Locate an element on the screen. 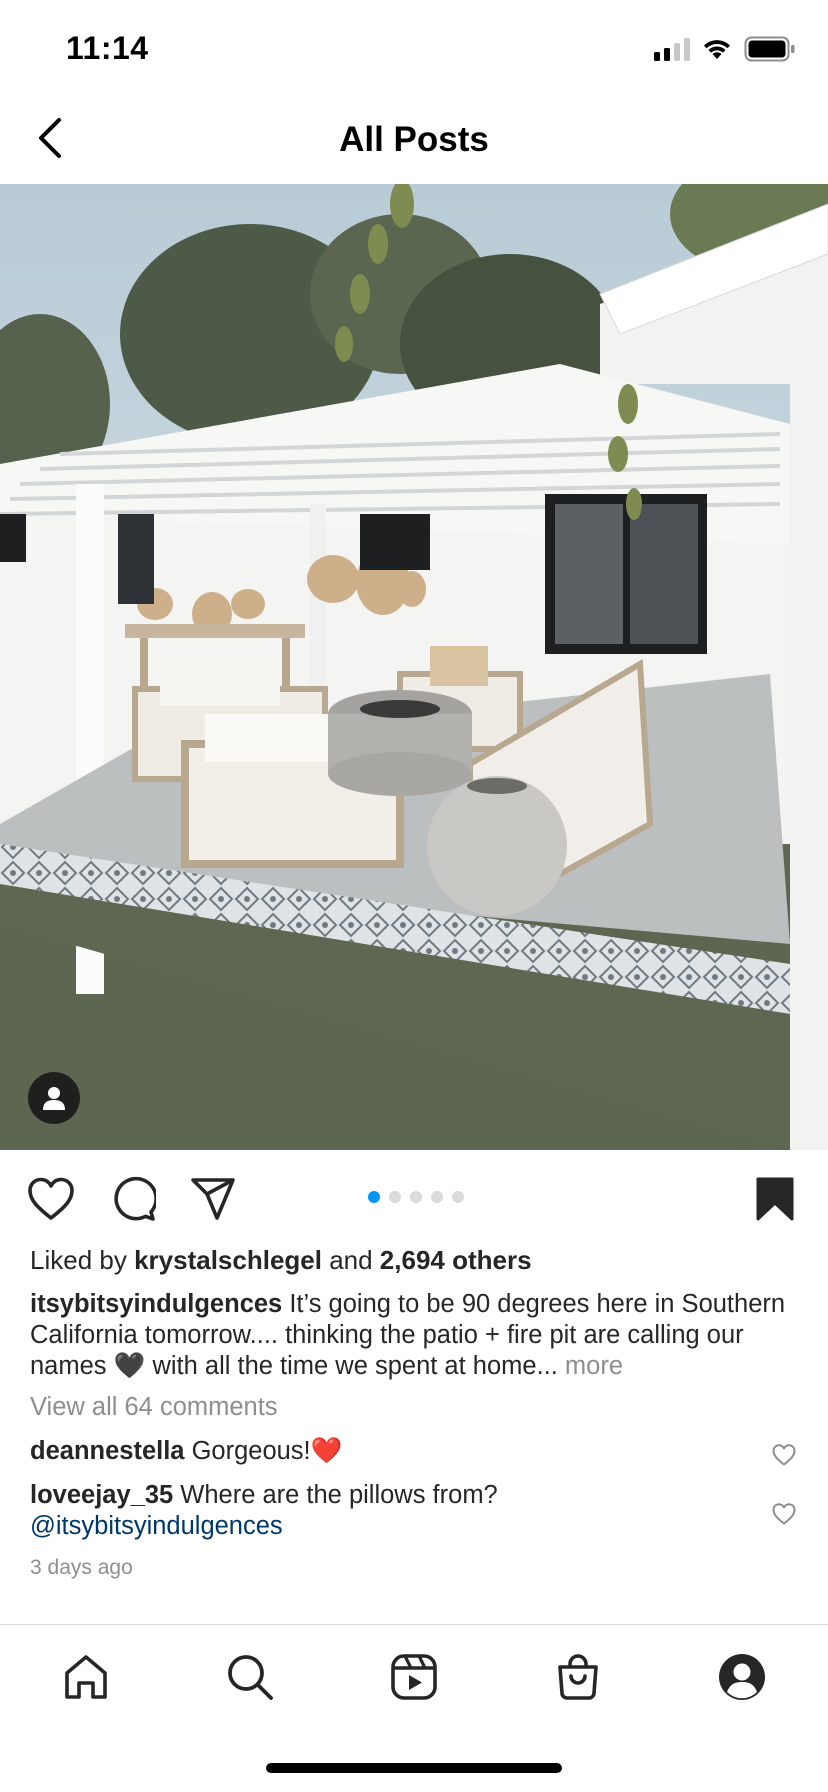 This screenshot has height=1792, width=828. status-icons is located at coordinates (725, 49).